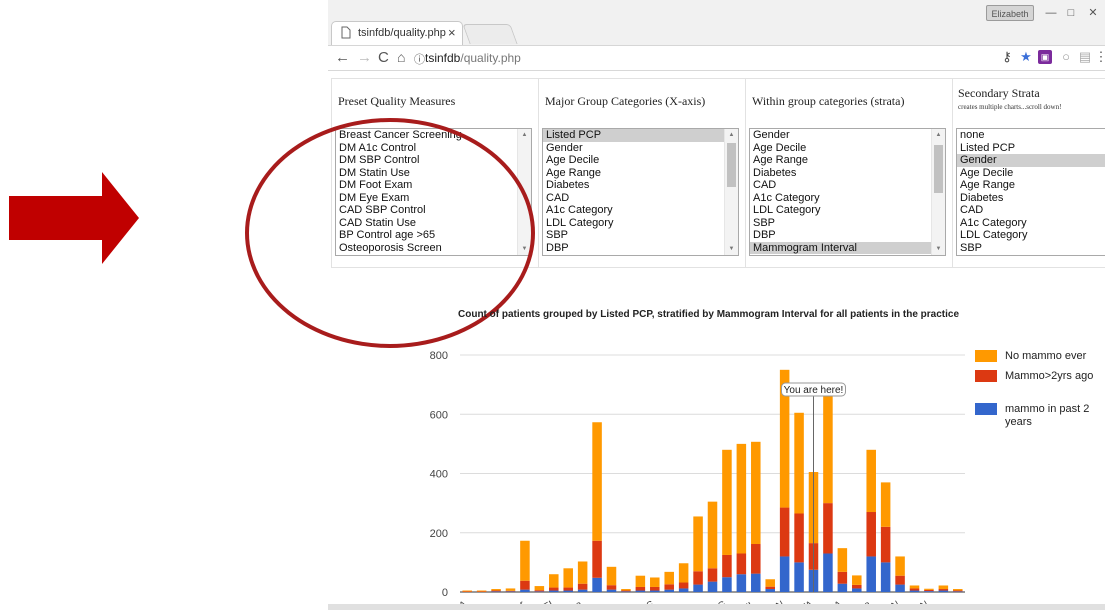 The image size is (1105, 610). What do you see at coordinates (445, 593) in the screenshot?
I see `y-tick-label: 0` at bounding box center [445, 593].